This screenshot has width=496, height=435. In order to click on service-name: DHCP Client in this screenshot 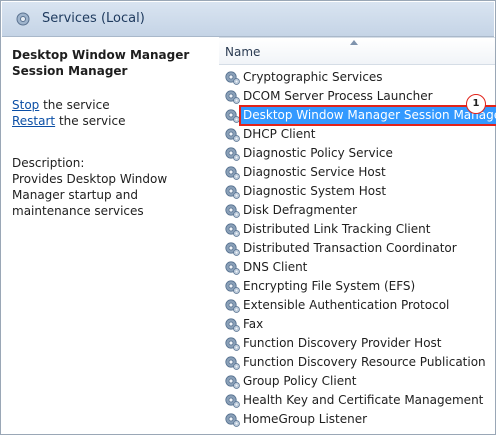, I will do `click(279, 134)`.